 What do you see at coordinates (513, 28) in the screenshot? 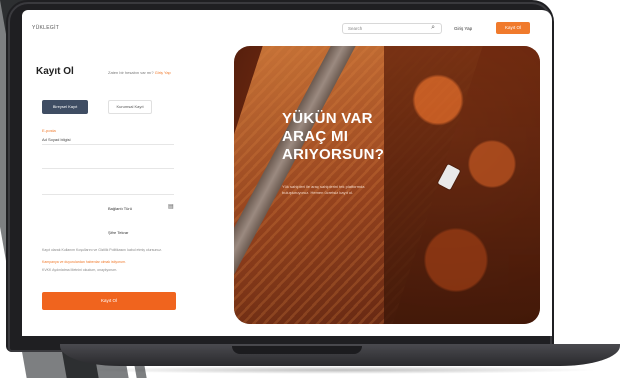
I see `signup-button: Kayıt Ol` at bounding box center [513, 28].